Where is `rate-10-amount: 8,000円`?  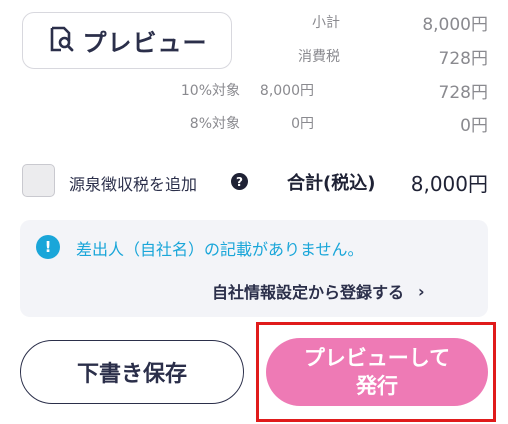 rate-10-amount: 8,000円 is located at coordinates (286, 91).